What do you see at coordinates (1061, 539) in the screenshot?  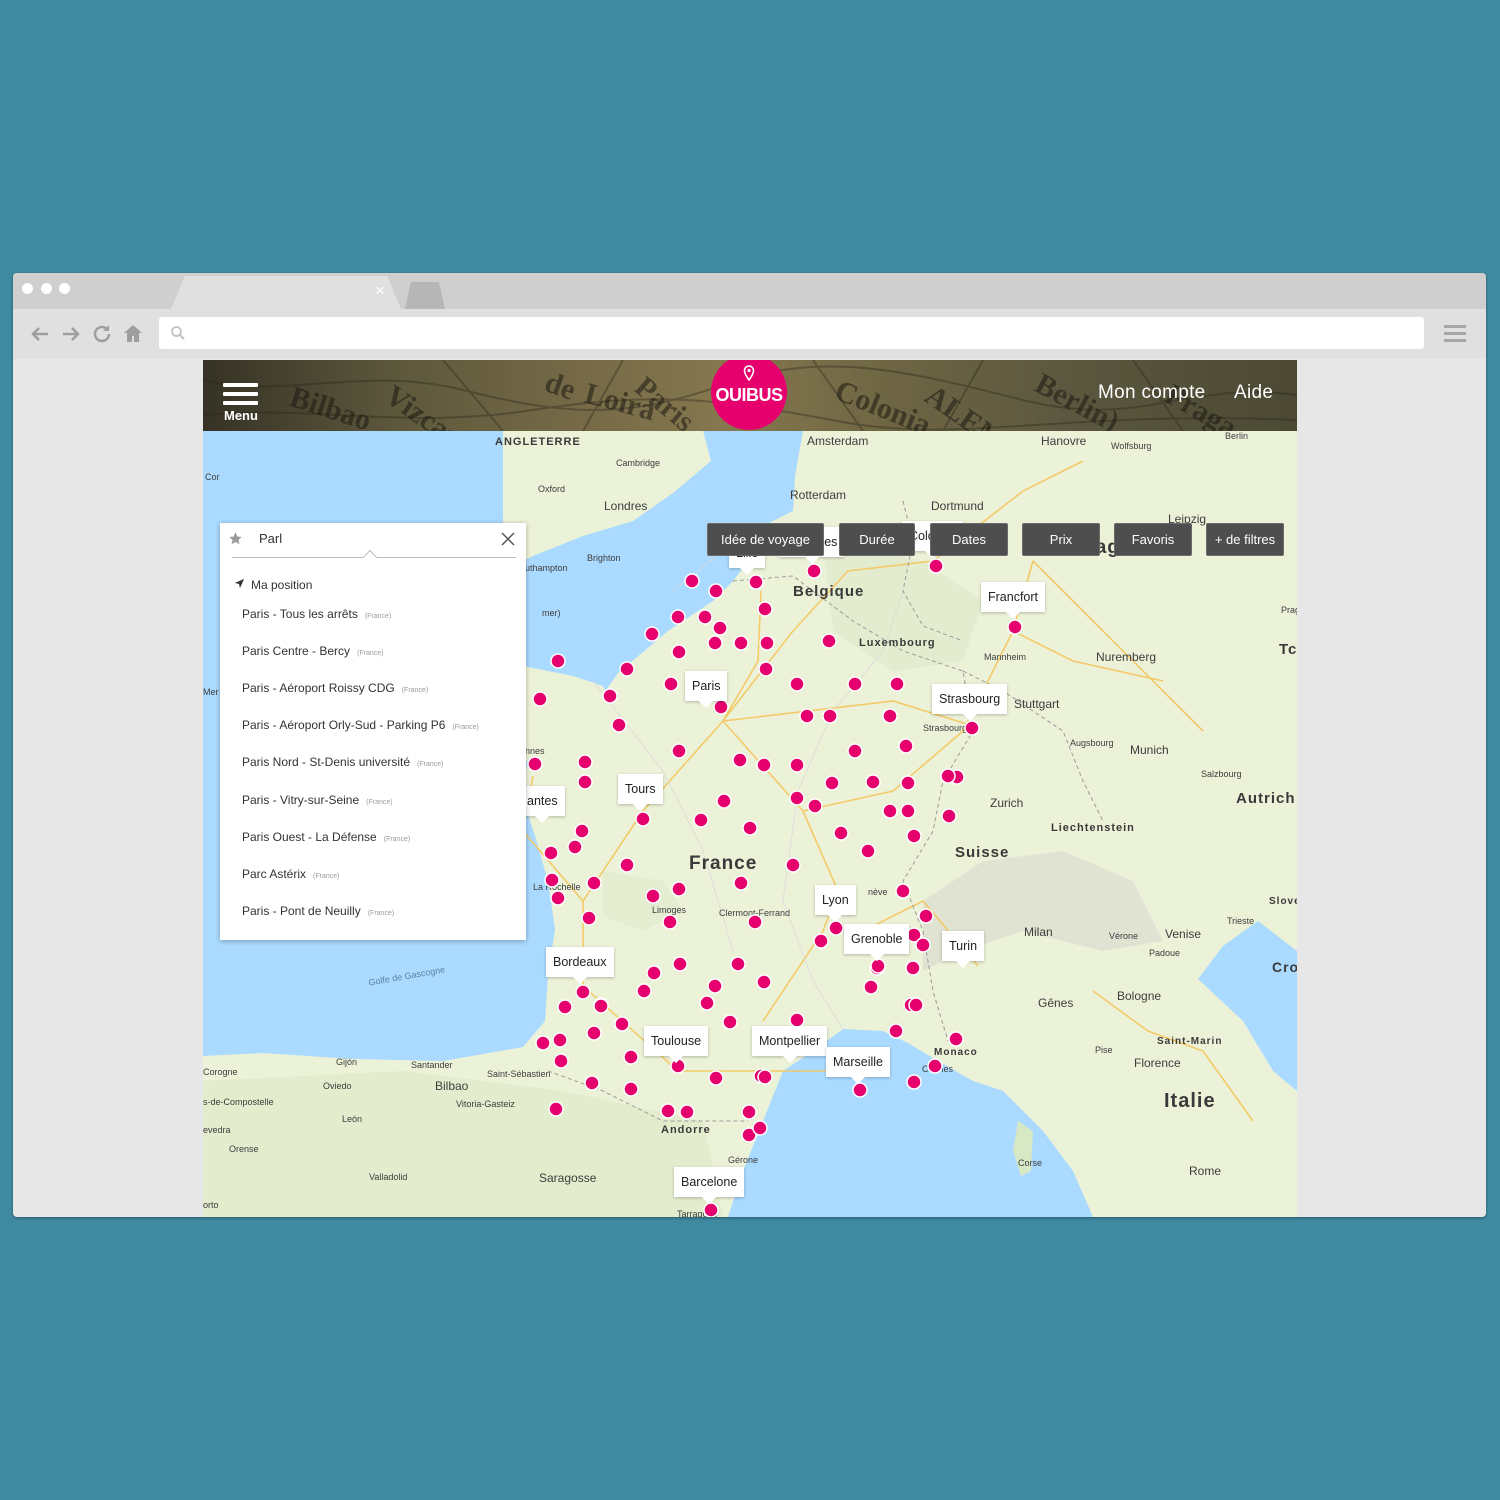 I see `filter-price-button: Prix` at bounding box center [1061, 539].